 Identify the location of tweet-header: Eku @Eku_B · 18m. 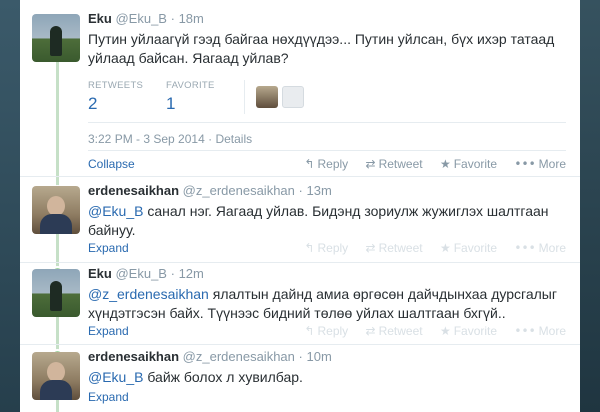
(146, 18).